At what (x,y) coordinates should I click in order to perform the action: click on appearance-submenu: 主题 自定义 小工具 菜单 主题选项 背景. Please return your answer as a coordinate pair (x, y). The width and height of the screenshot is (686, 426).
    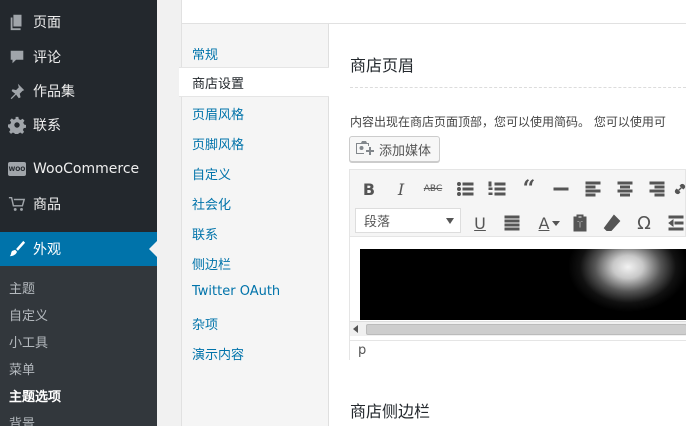
    Looking at the image, I should click on (78, 346).